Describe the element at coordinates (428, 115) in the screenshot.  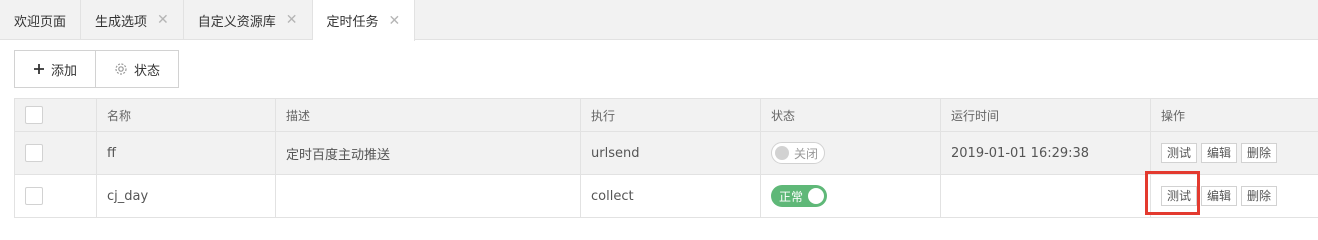
I see `column-header-description: 描述` at that location.